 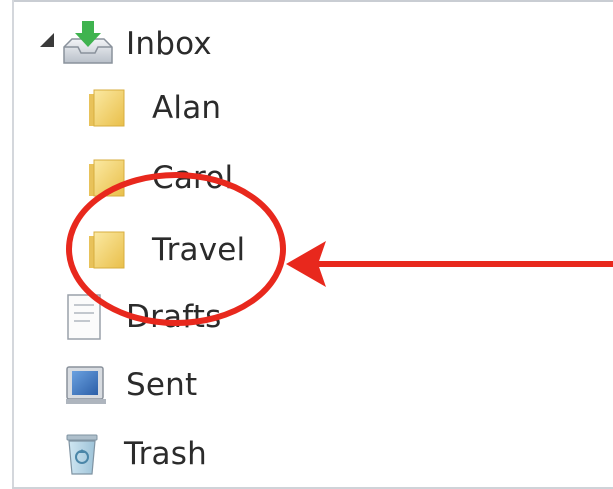 I want to click on folder-item-travel: Travel, so click(x=165, y=250).